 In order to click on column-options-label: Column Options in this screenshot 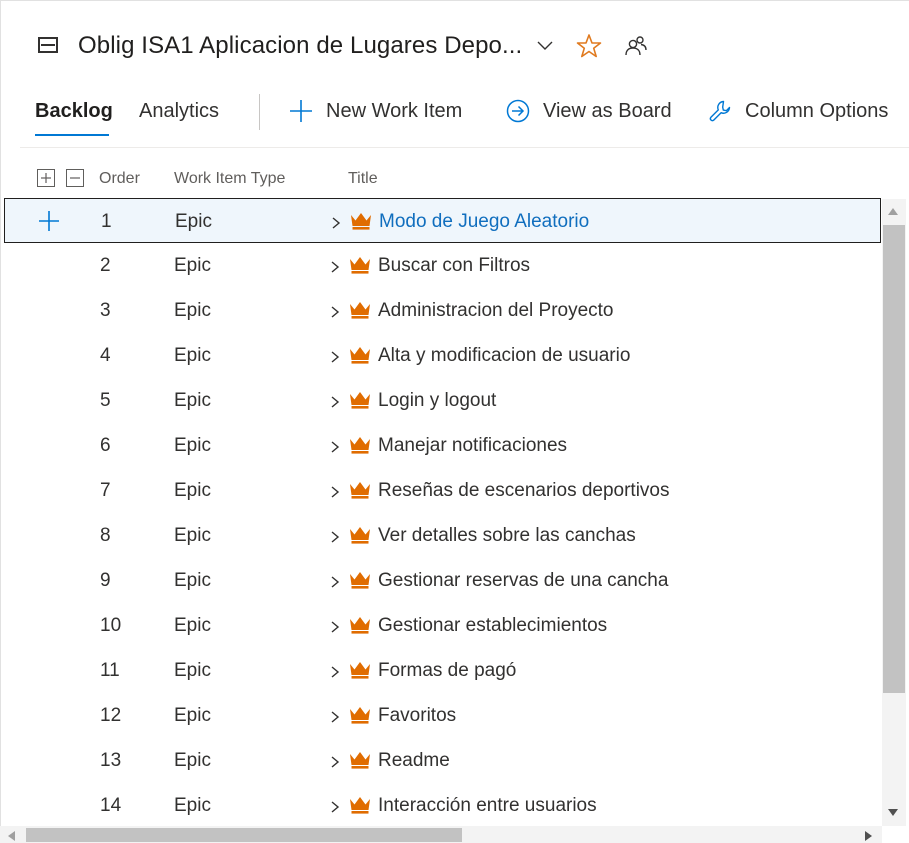, I will do `click(817, 110)`.